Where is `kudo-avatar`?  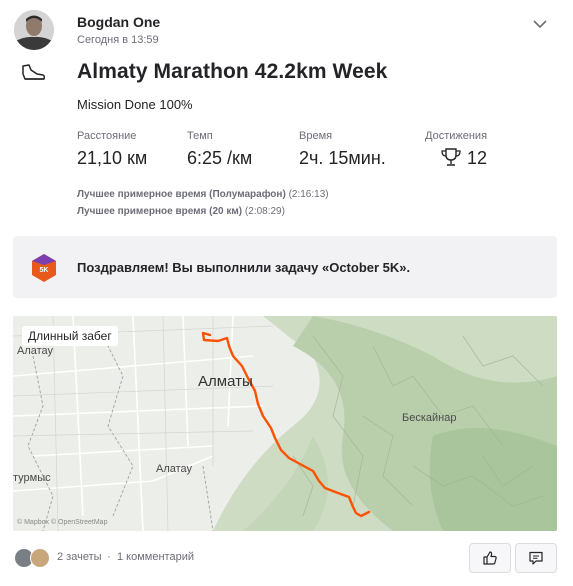 kudo-avatar is located at coordinates (40, 558).